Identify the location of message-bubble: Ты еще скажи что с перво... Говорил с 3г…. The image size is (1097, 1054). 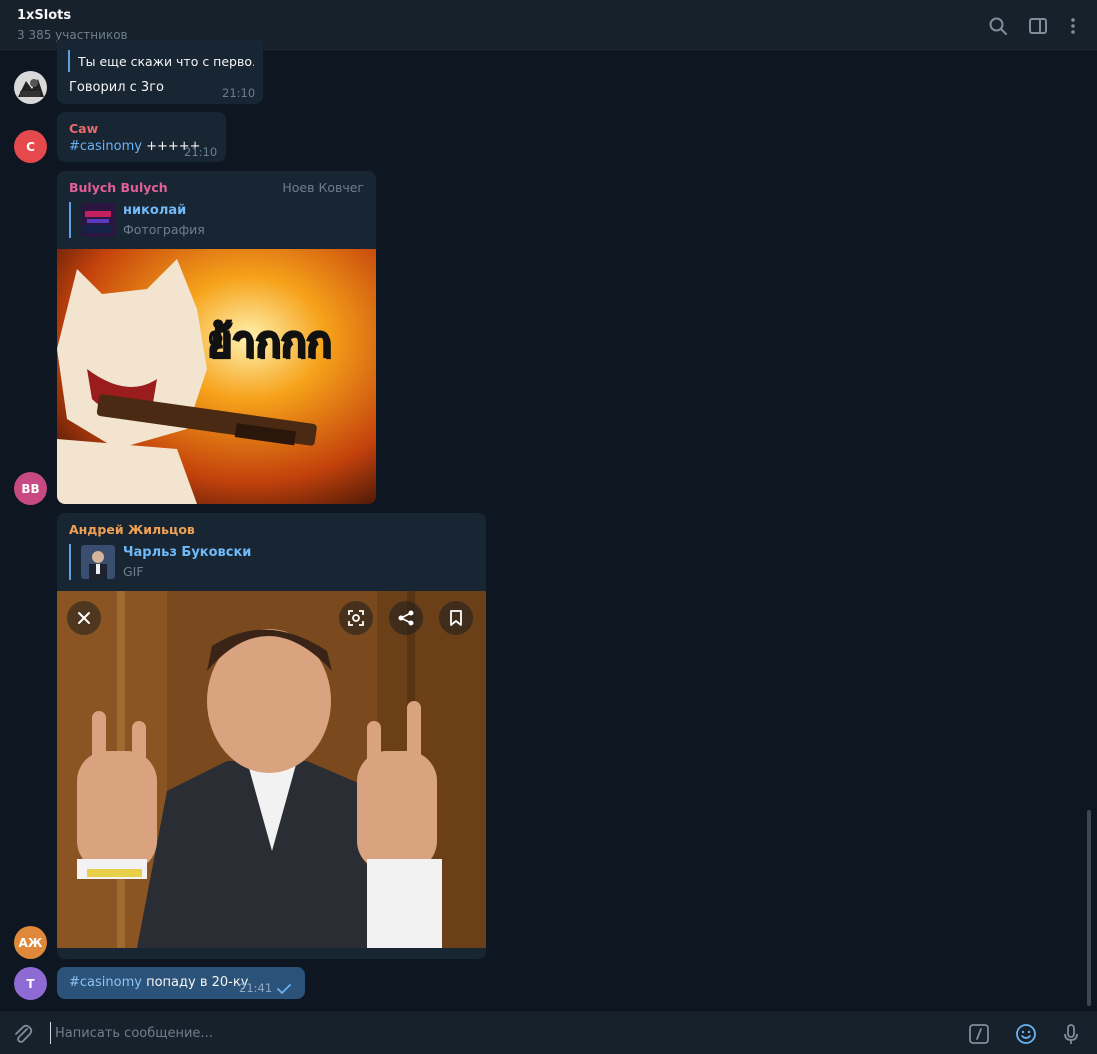
(160, 72).